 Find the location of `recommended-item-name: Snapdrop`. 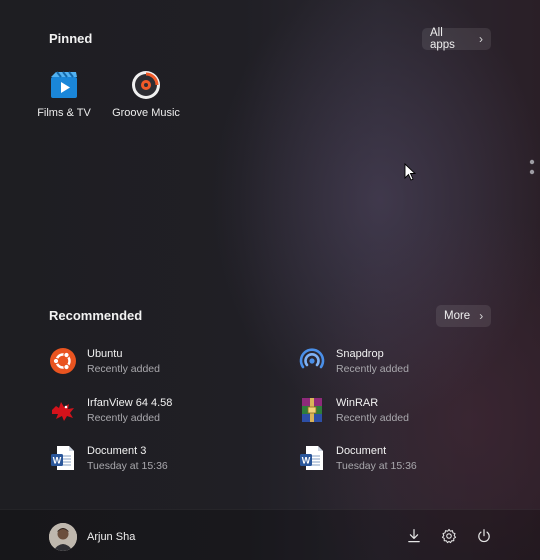

recommended-item-name: Snapdrop is located at coordinates (360, 353).